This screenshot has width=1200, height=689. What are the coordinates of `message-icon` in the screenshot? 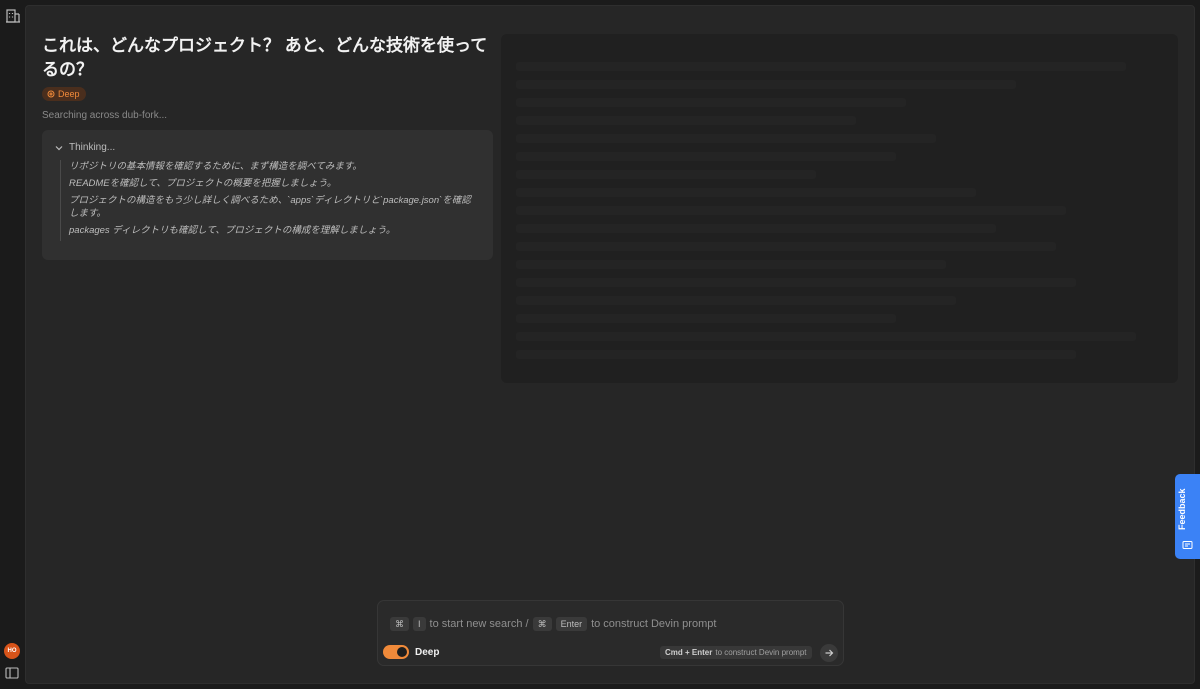 It's located at (1187, 545).